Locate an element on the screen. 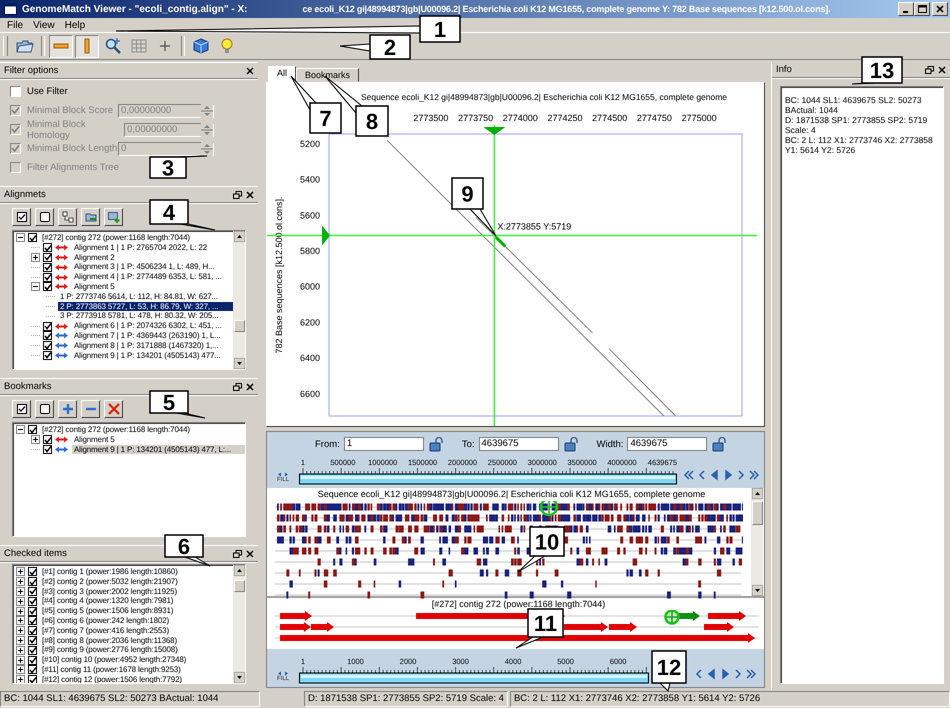  target-icon is located at coordinates (549, 508).